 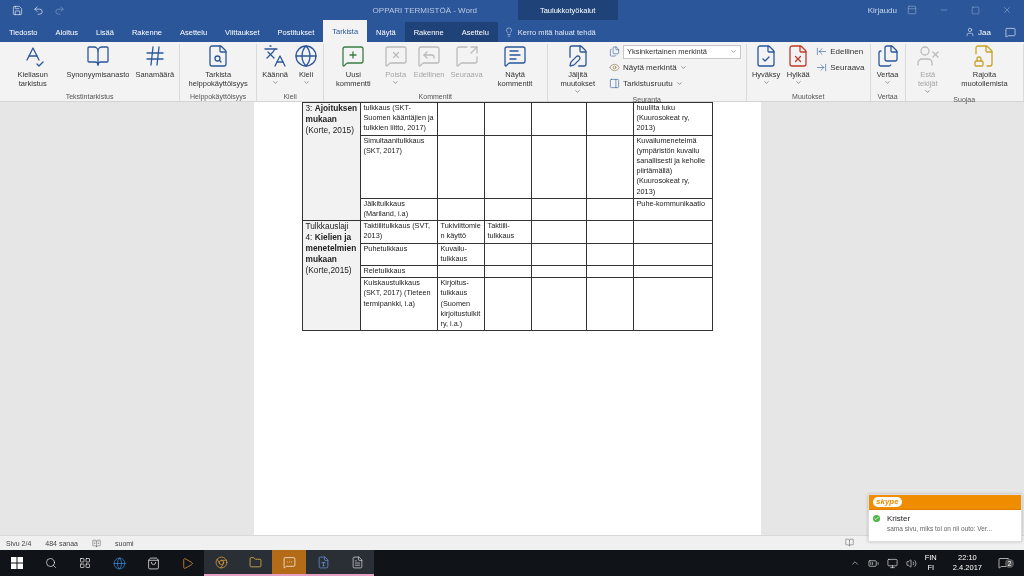 I want to click on folder-icon, so click(x=255, y=562).